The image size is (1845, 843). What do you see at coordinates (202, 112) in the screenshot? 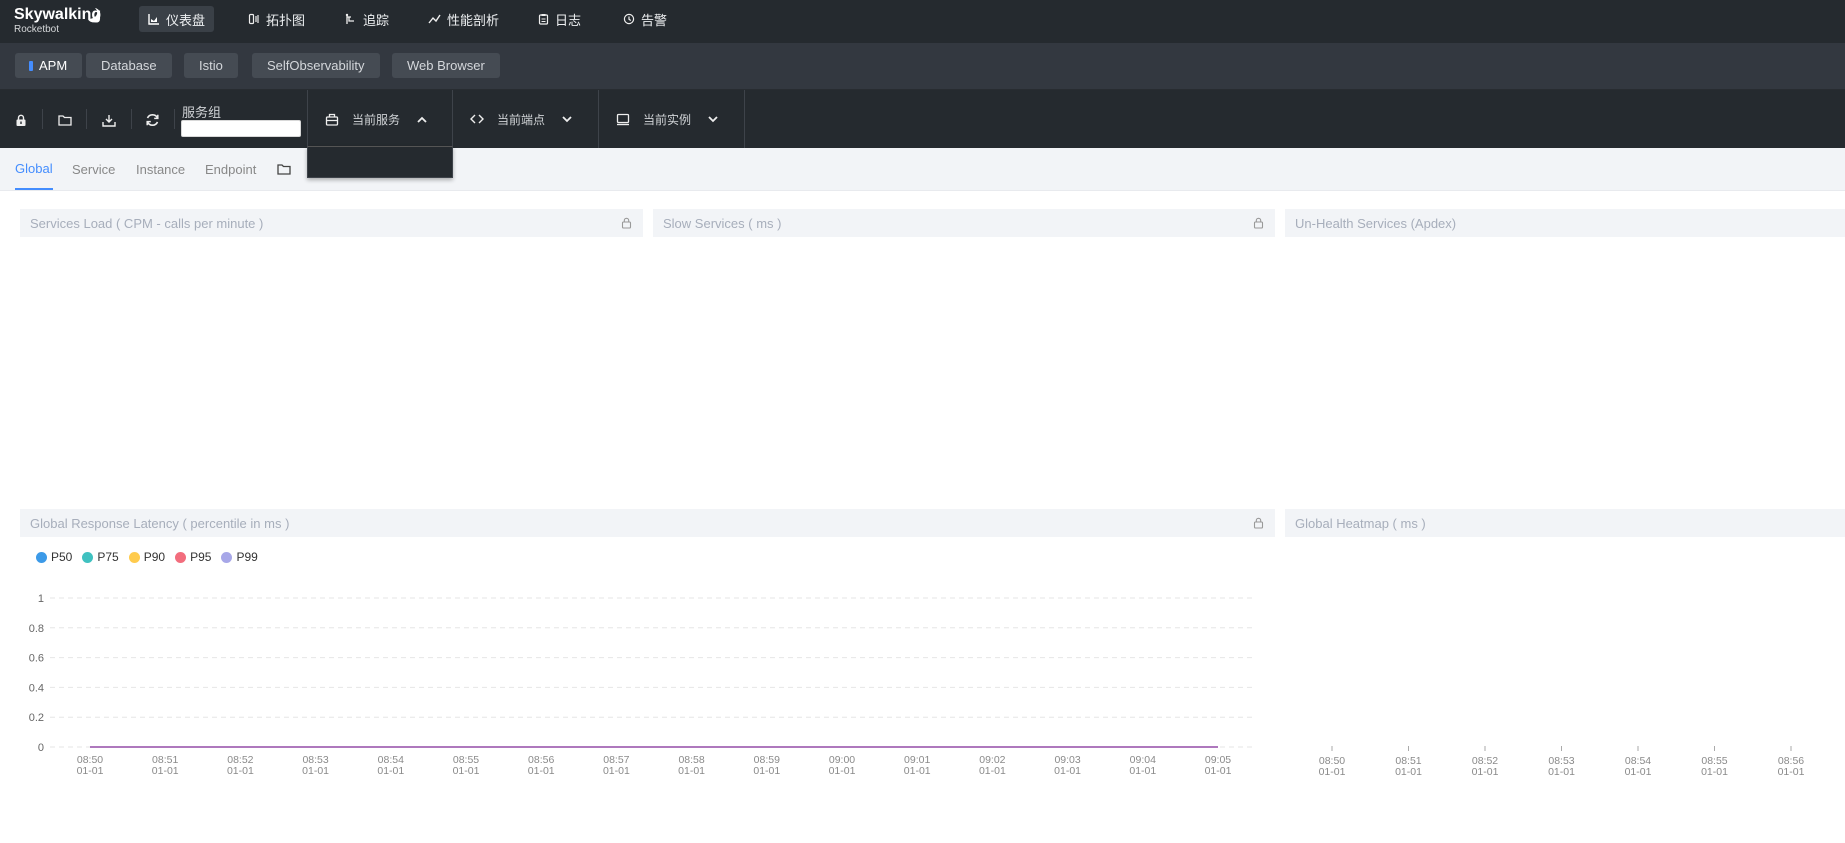
I see `service-group-label: 服务组` at bounding box center [202, 112].